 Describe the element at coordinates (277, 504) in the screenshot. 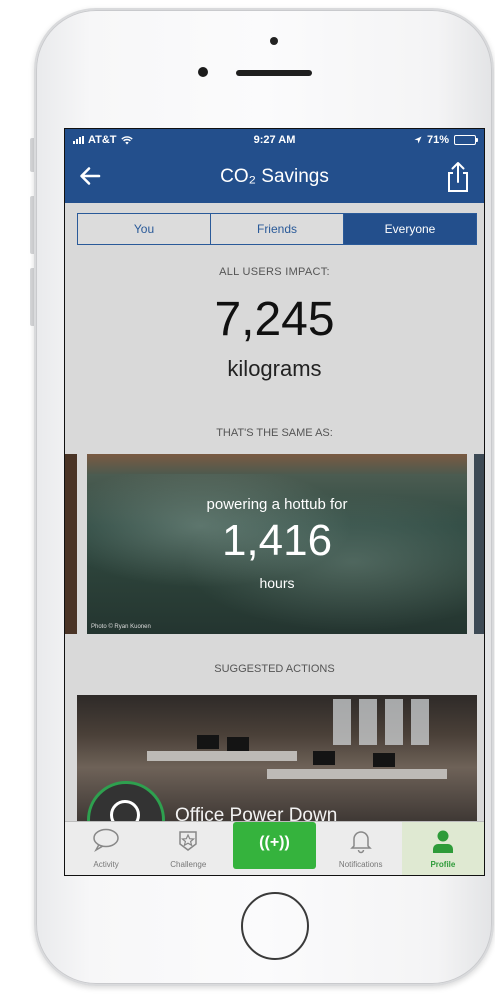

I see `equivalent-text: powering a hottub for` at that location.